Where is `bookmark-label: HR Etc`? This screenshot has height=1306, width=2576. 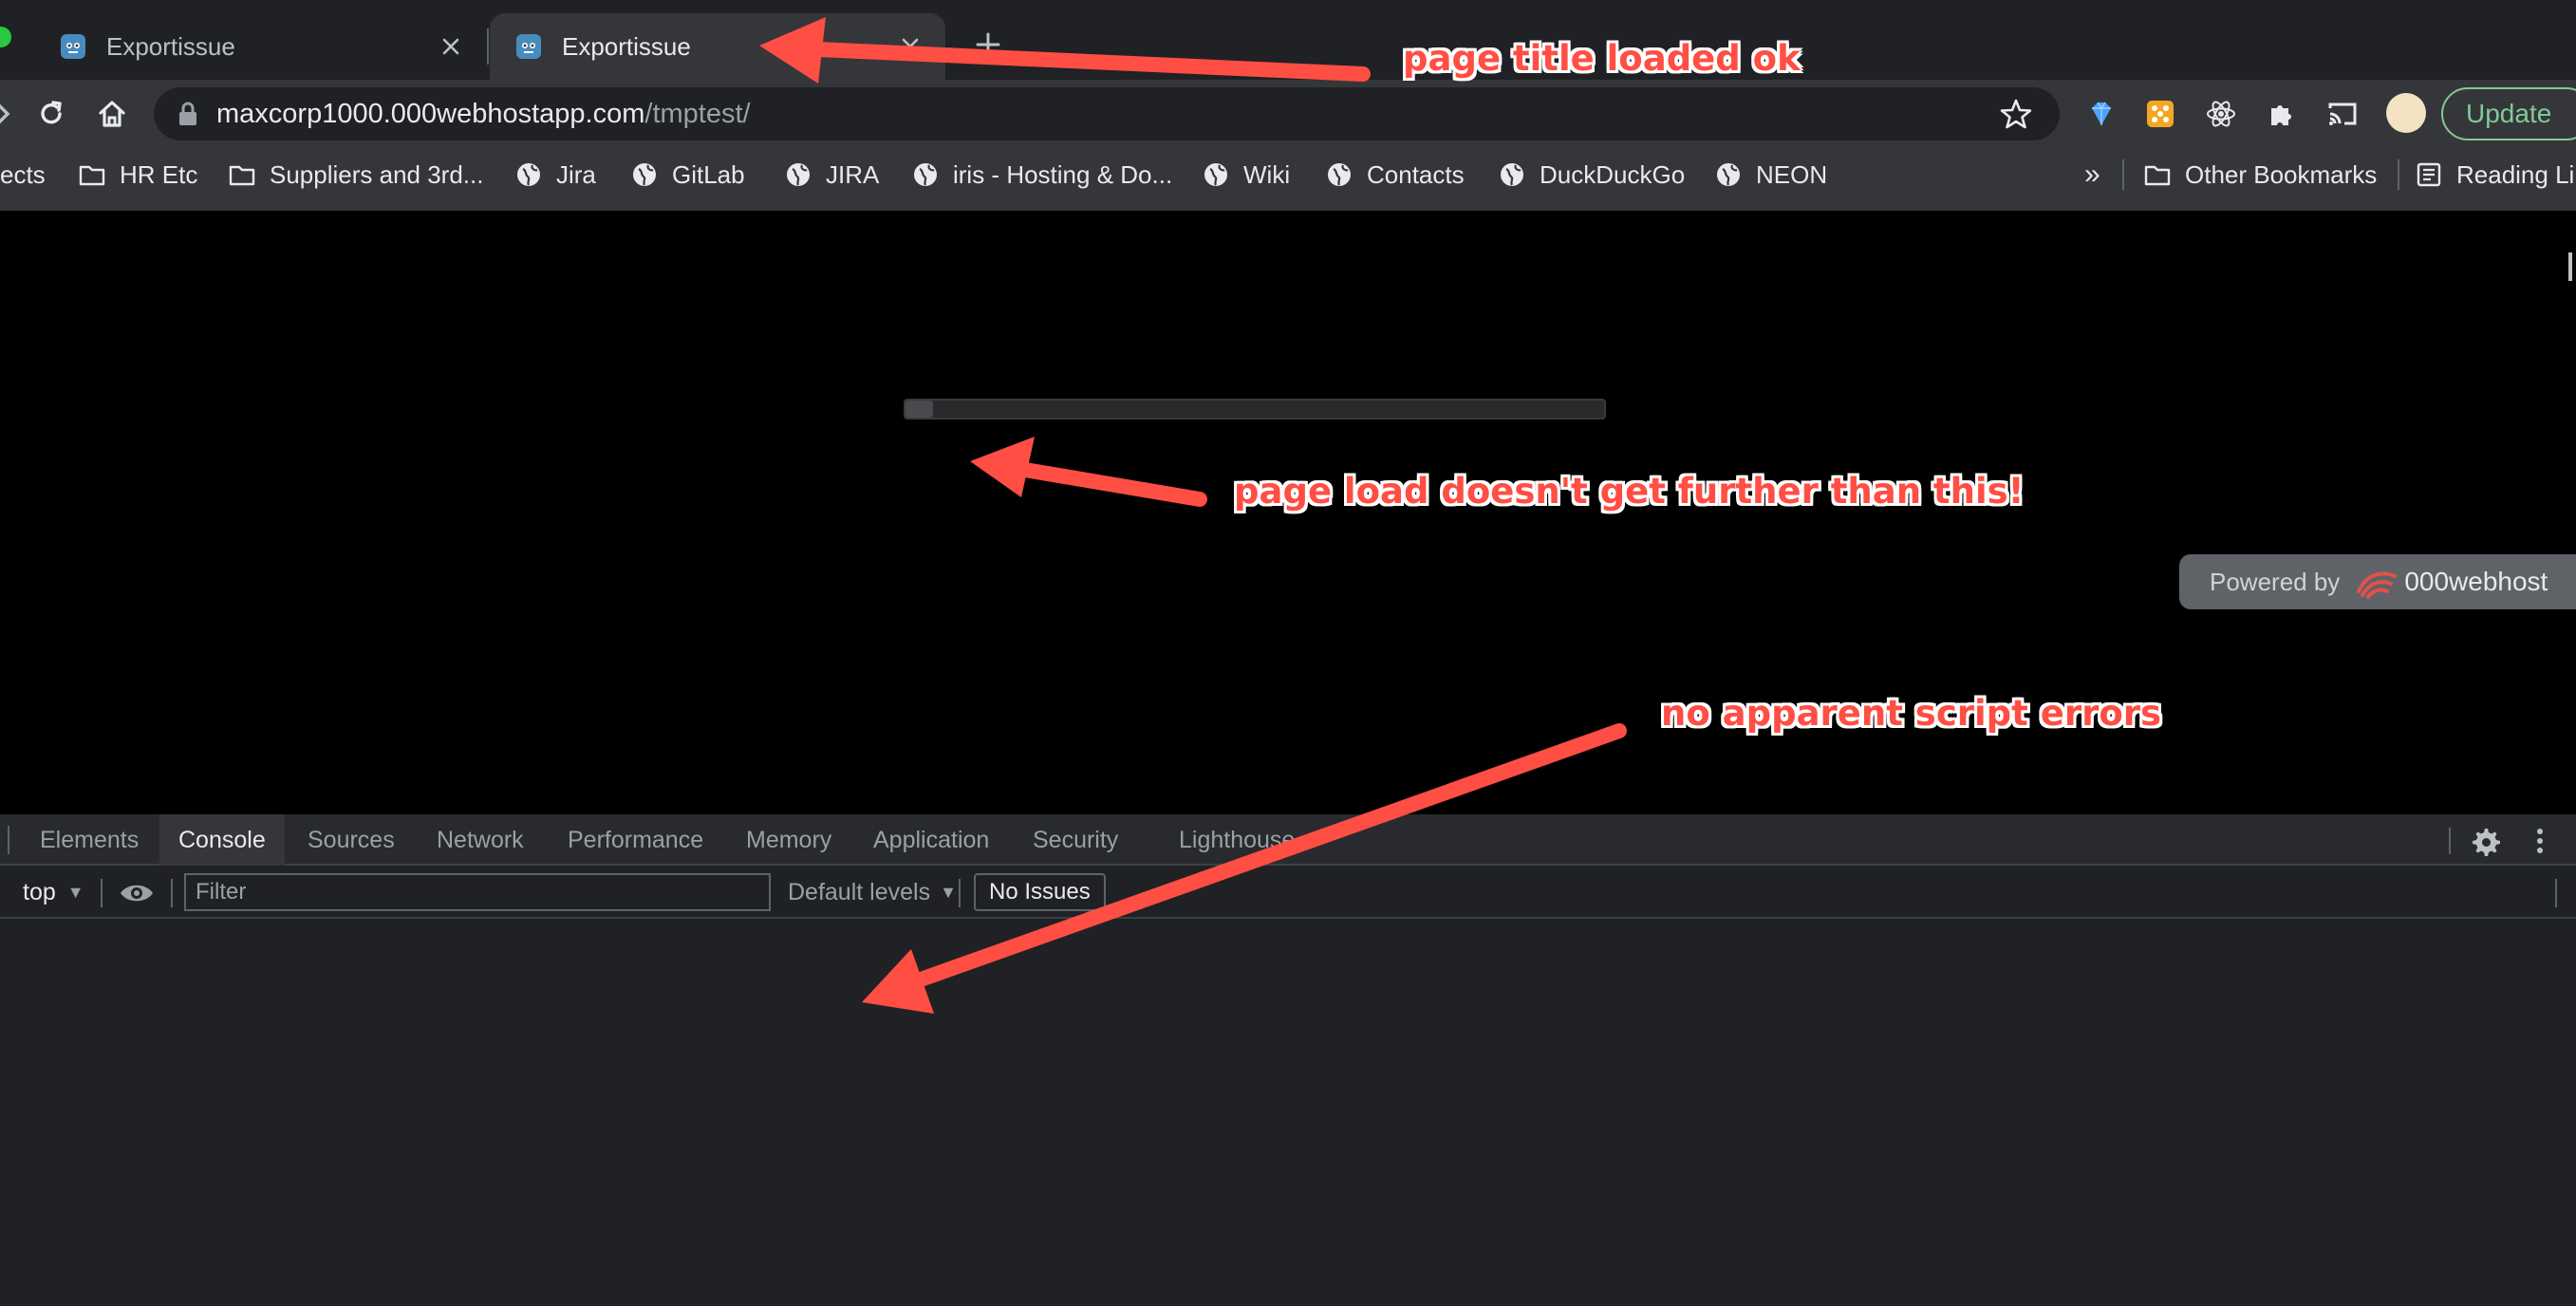
bookmark-label: HR Etc is located at coordinates (159, 174).